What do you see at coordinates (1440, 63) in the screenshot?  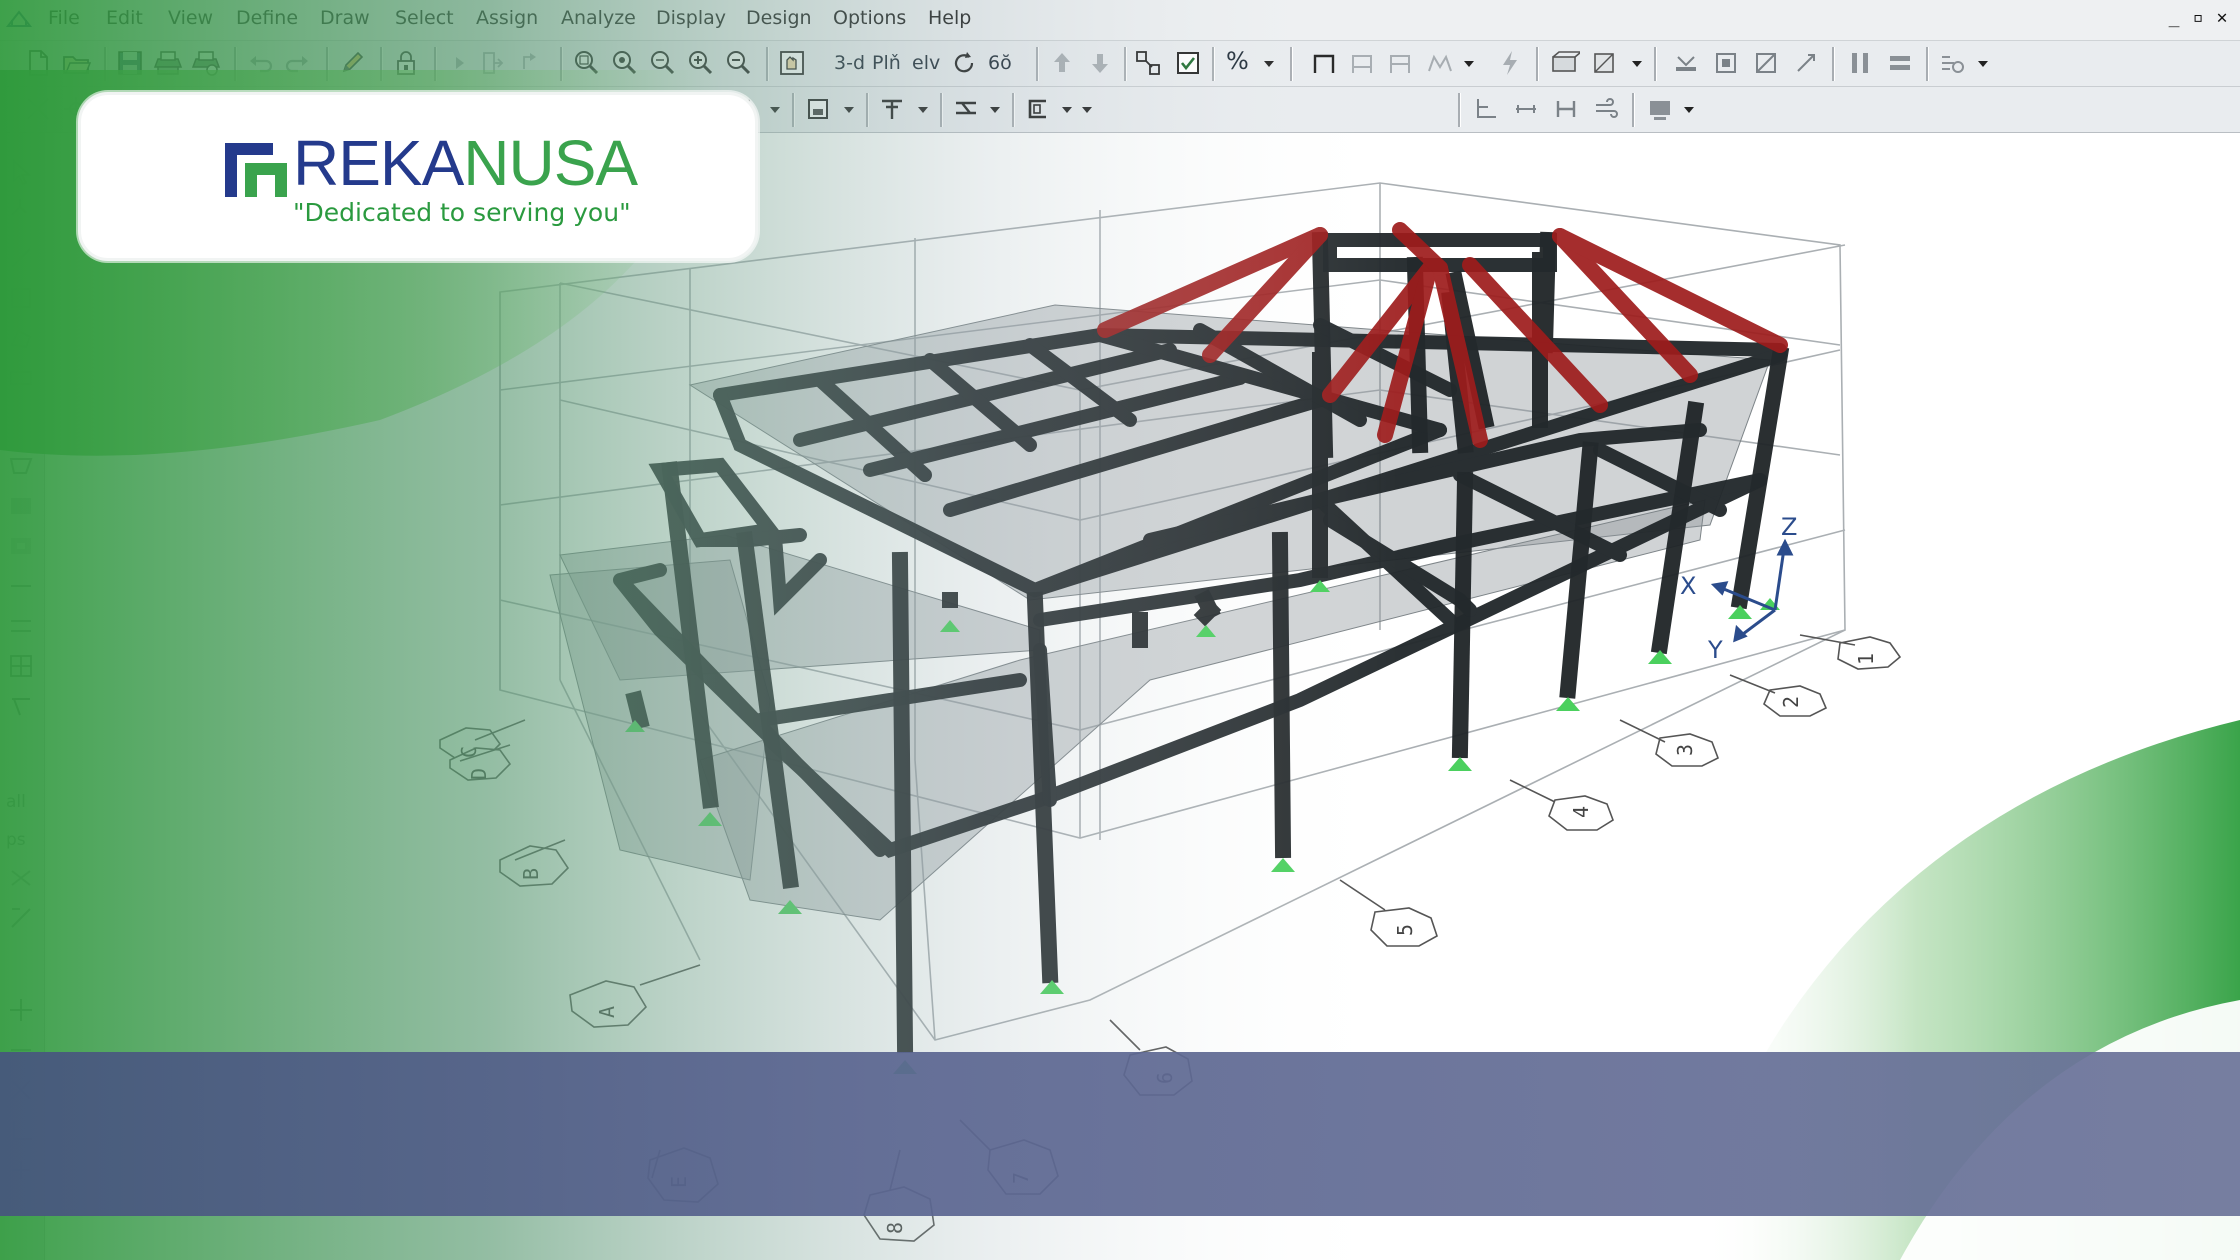 I see `draw-truss-icon` at bounding box center [1440, 63].